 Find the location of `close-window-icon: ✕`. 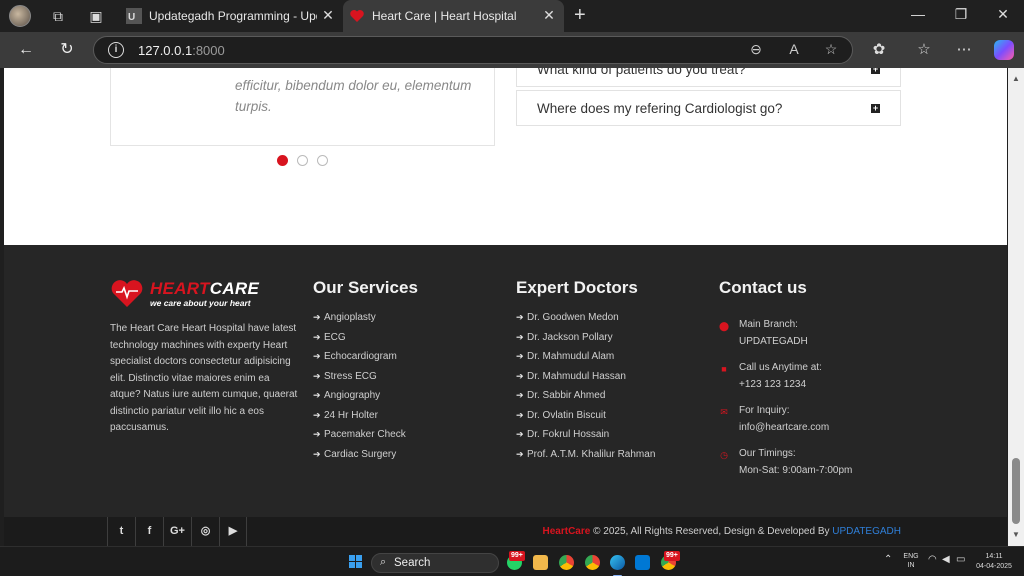

close-window-icon: ✕ is located at coordinates (1003, 14).